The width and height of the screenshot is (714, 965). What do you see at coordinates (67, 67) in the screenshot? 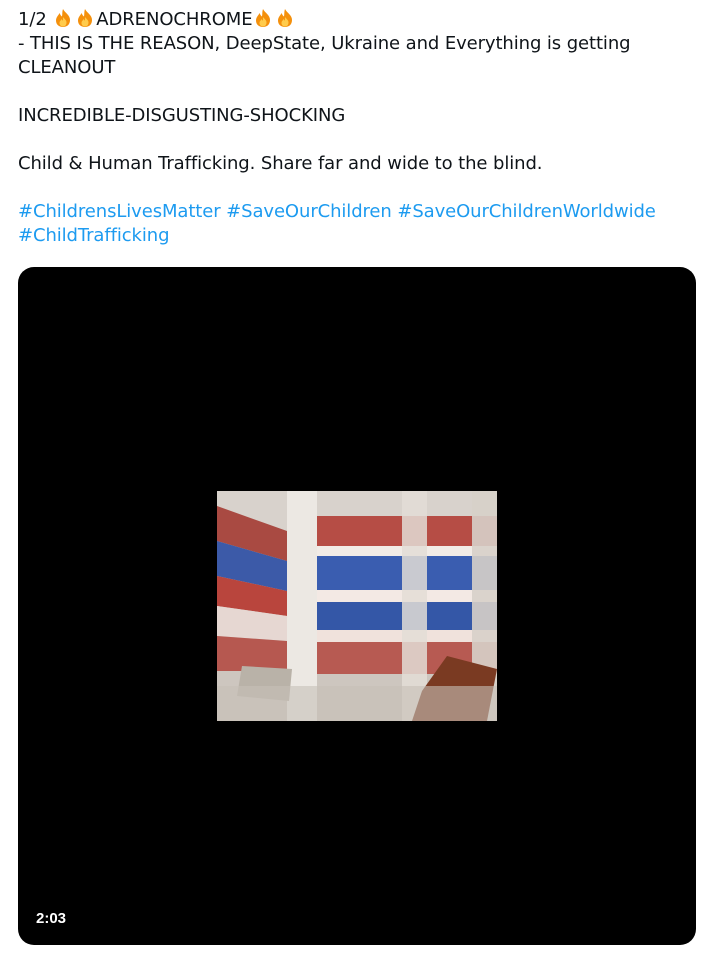
I see `tweet-line-cleanout: CLEANOUT` at bounding box center [67, 67].